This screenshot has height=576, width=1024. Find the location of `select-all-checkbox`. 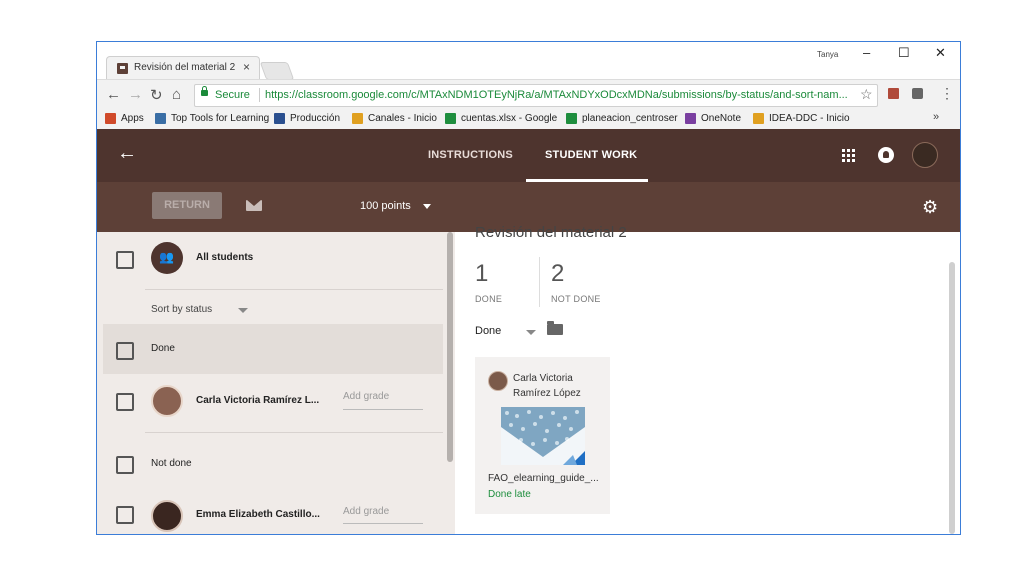

select-all-checkbox is located at coordinates (125, 260).